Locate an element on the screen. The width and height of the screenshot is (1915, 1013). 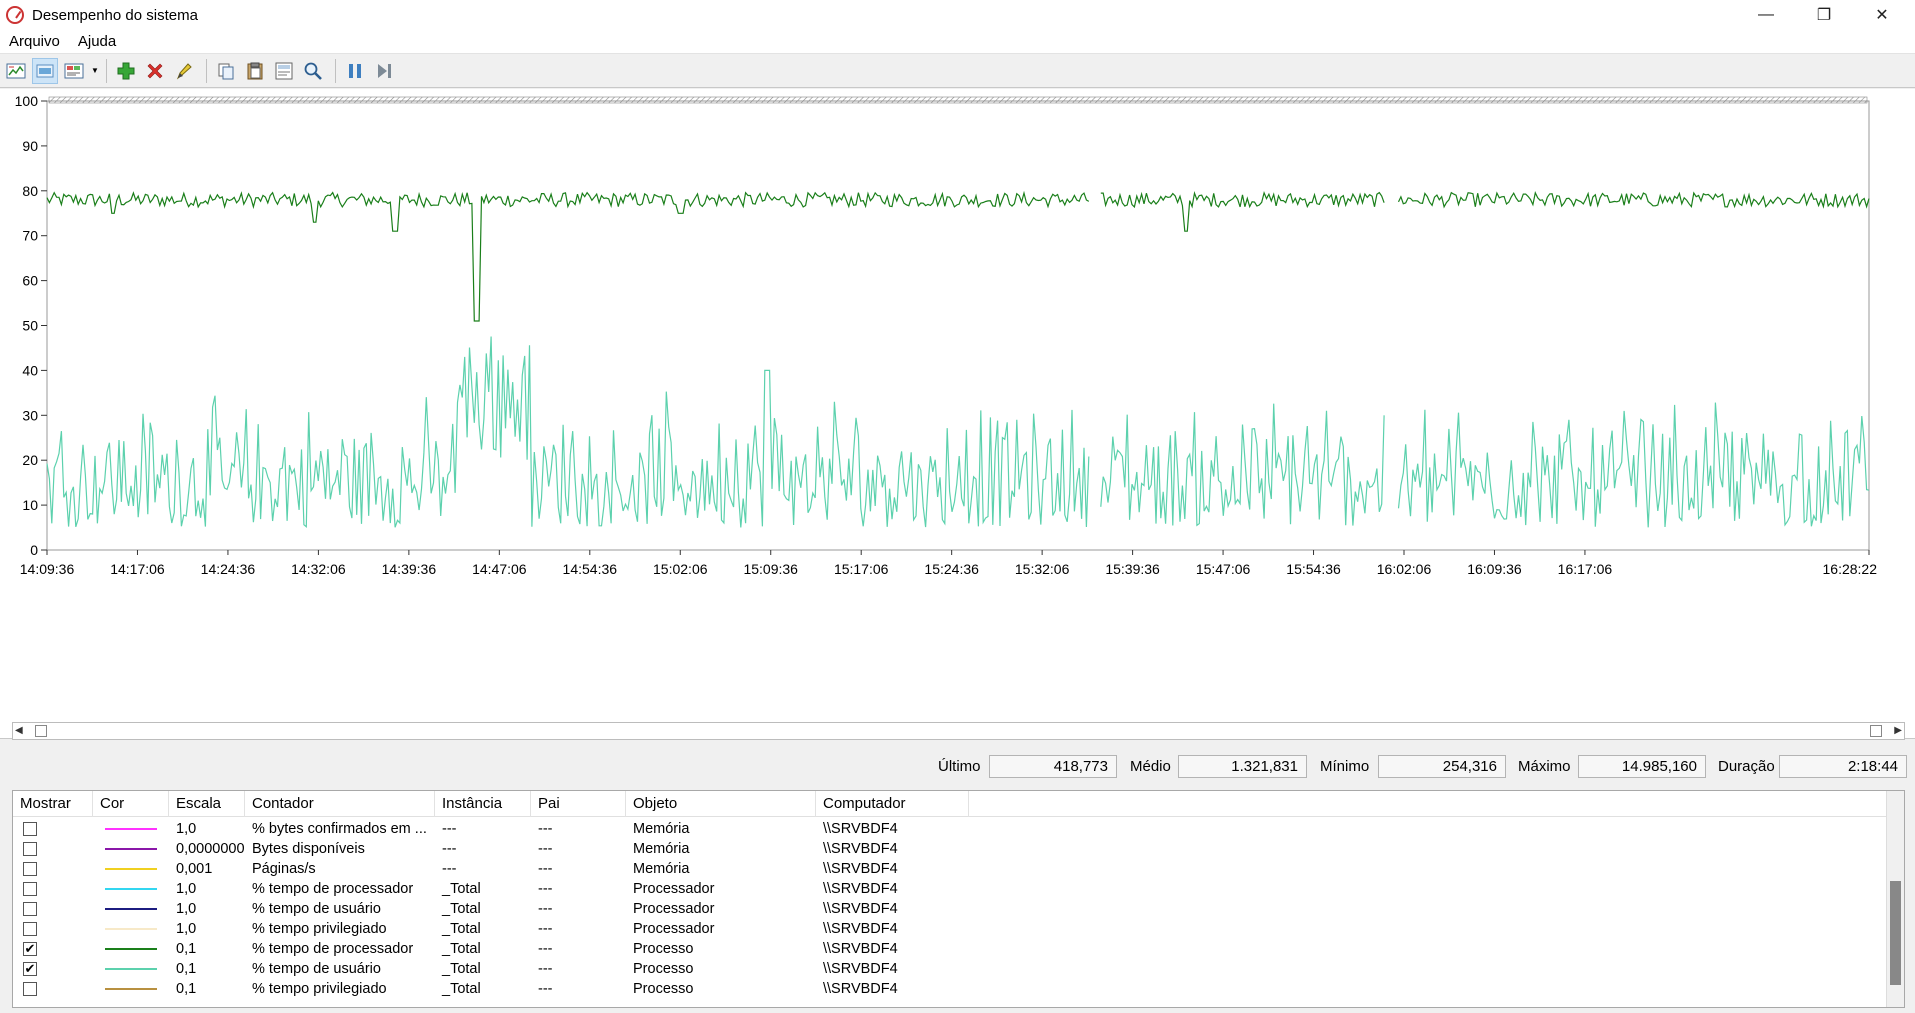
menu-arquivo: Arquivo is located at coordinates (34, 41).